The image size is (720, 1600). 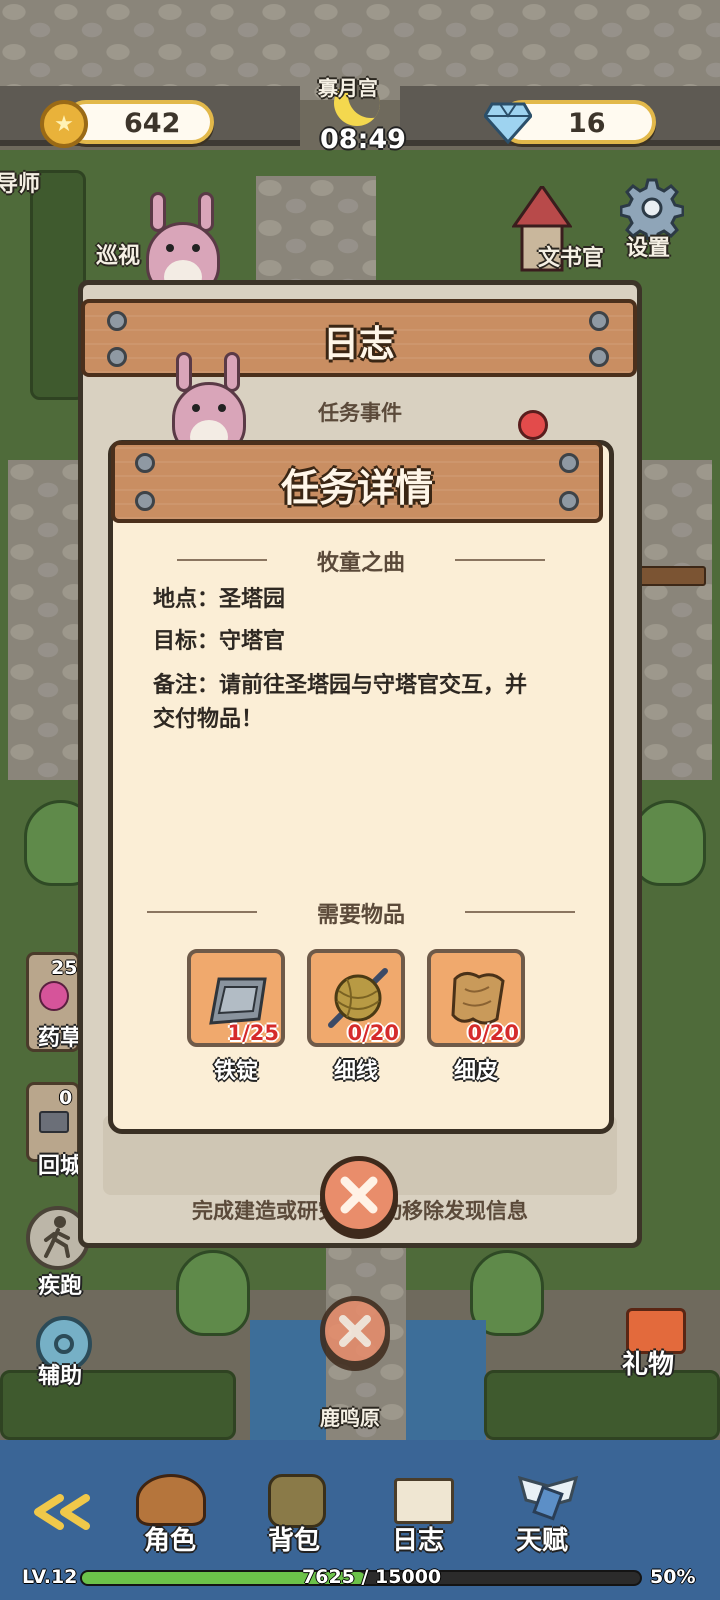 I want to click on player-level: LV.12, so click(x=50, y=1577).